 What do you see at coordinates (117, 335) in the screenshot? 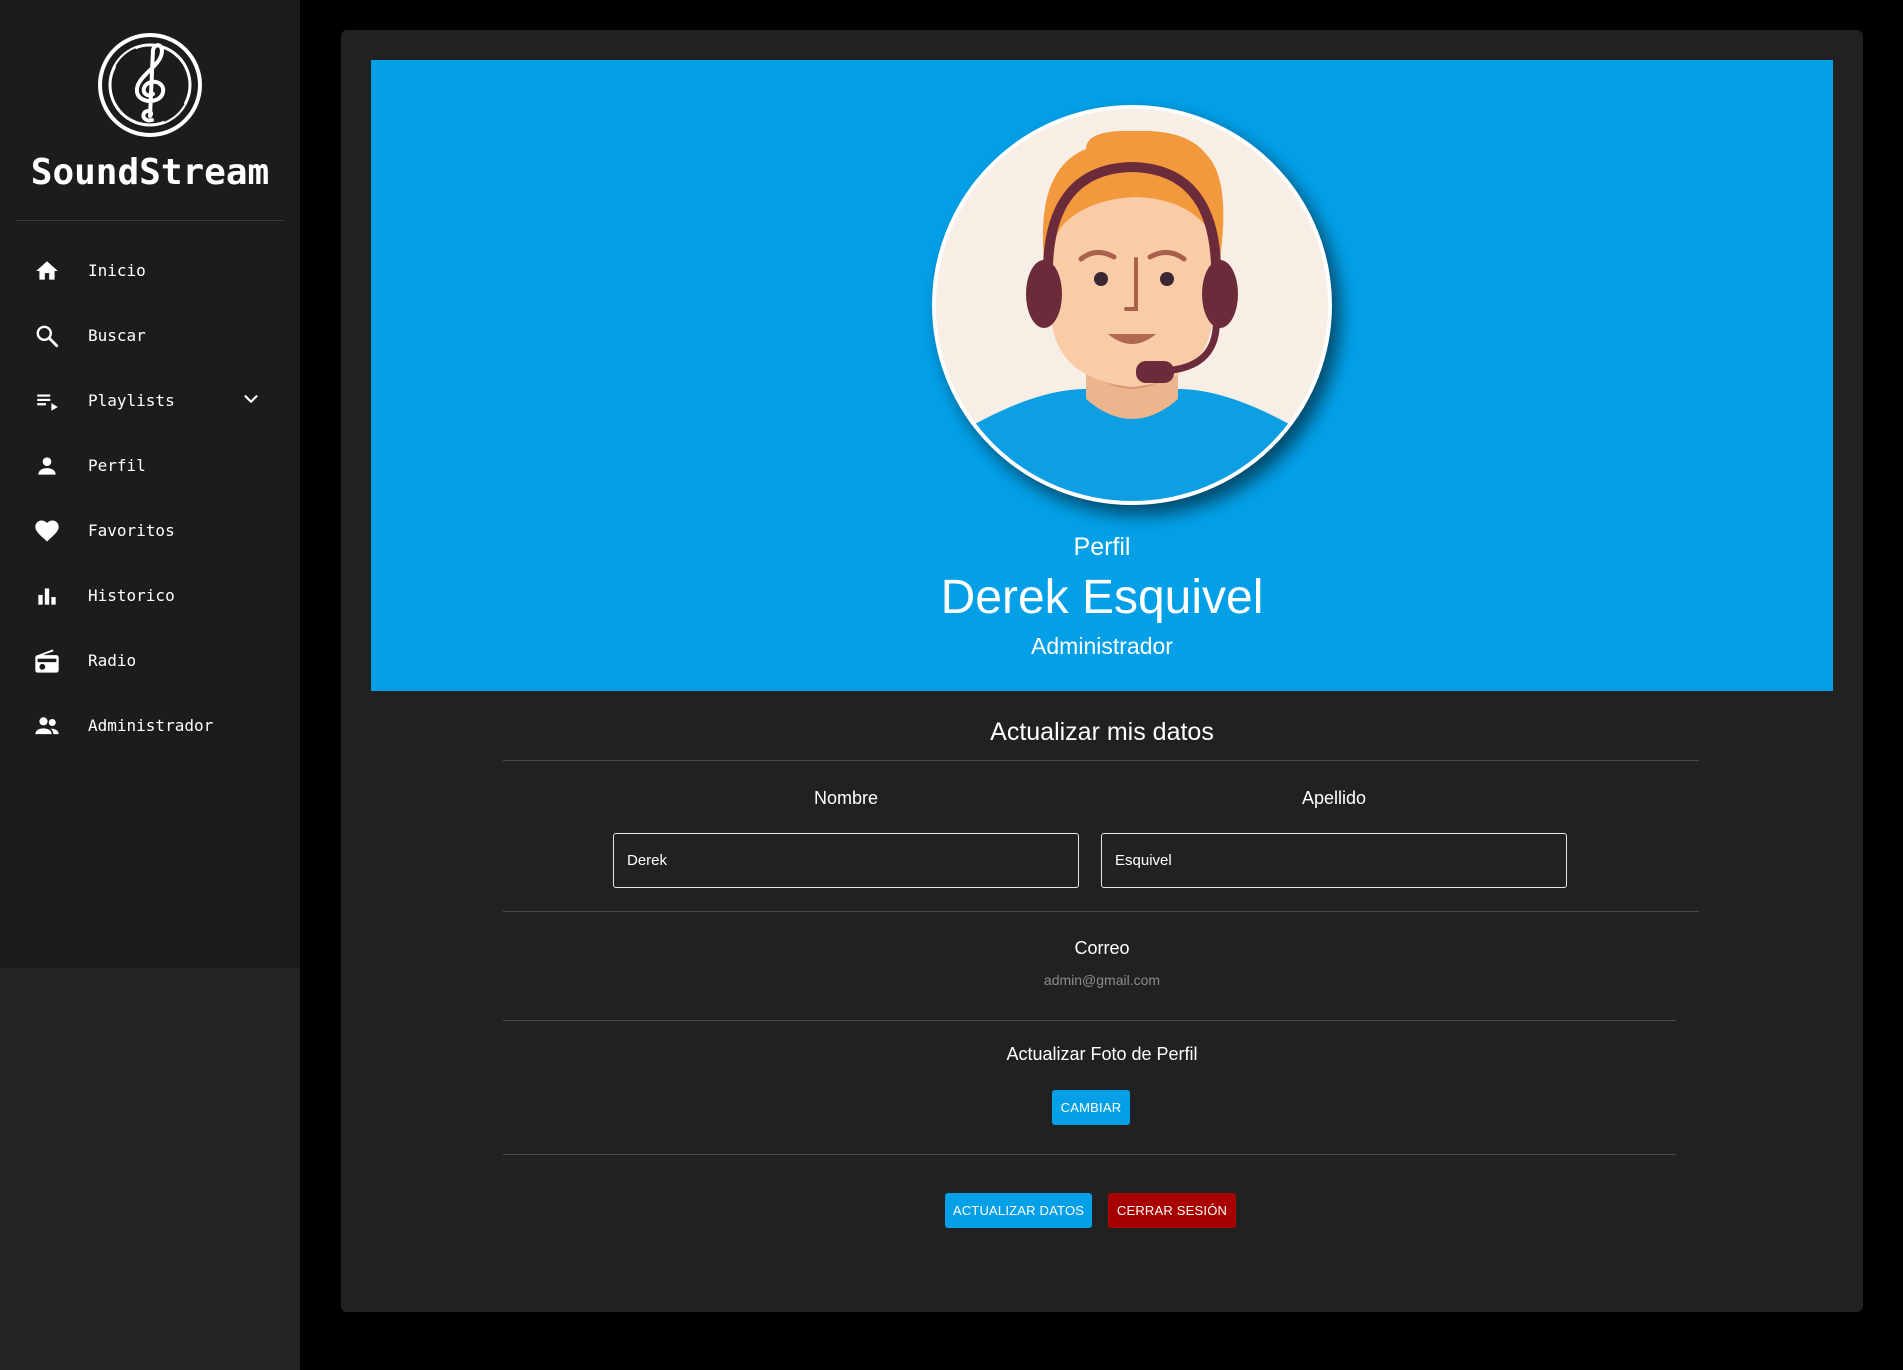
I see `sidebar-item-label: Buscar` at bounding box center [117, 335].